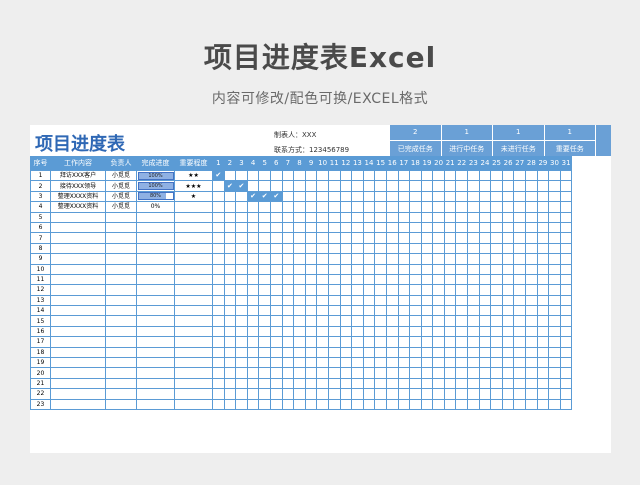 This screenshot has height=485, width=640. I want to click on task-owner: 小觅觅, so click(121, 207).